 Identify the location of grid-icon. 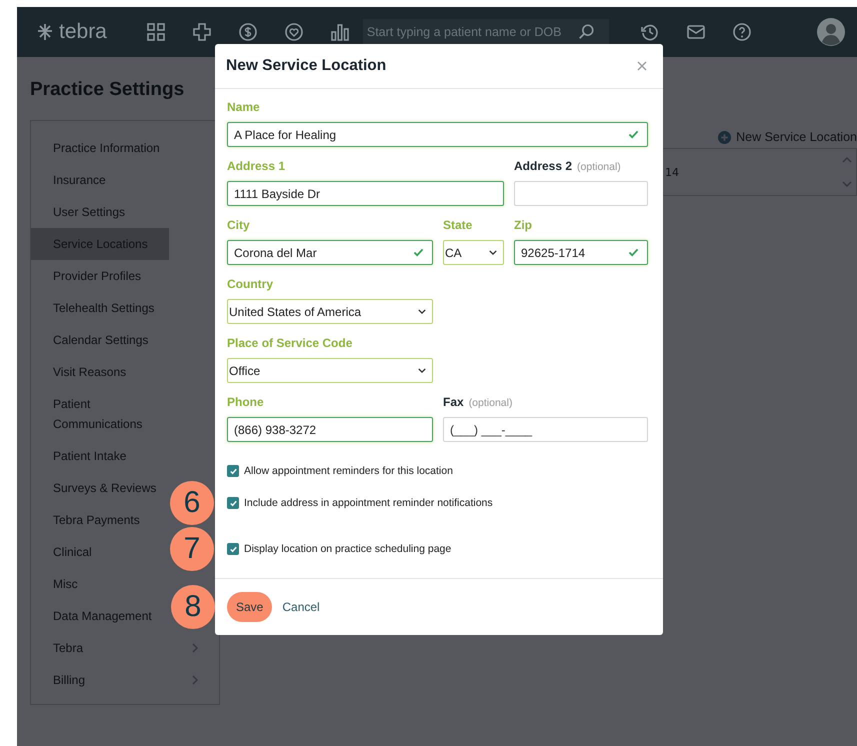
(156, 32).